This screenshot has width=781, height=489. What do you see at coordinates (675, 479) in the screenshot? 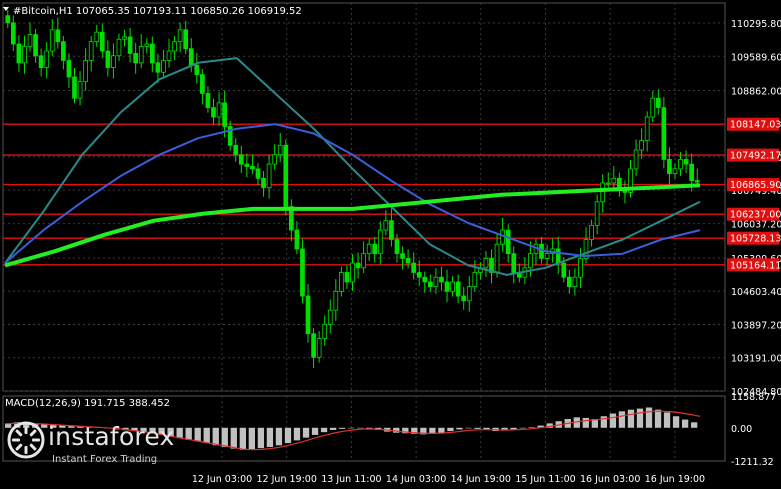
I see `time-axis-label: 16 Jun 19:00` at bounding box center [675, 479].